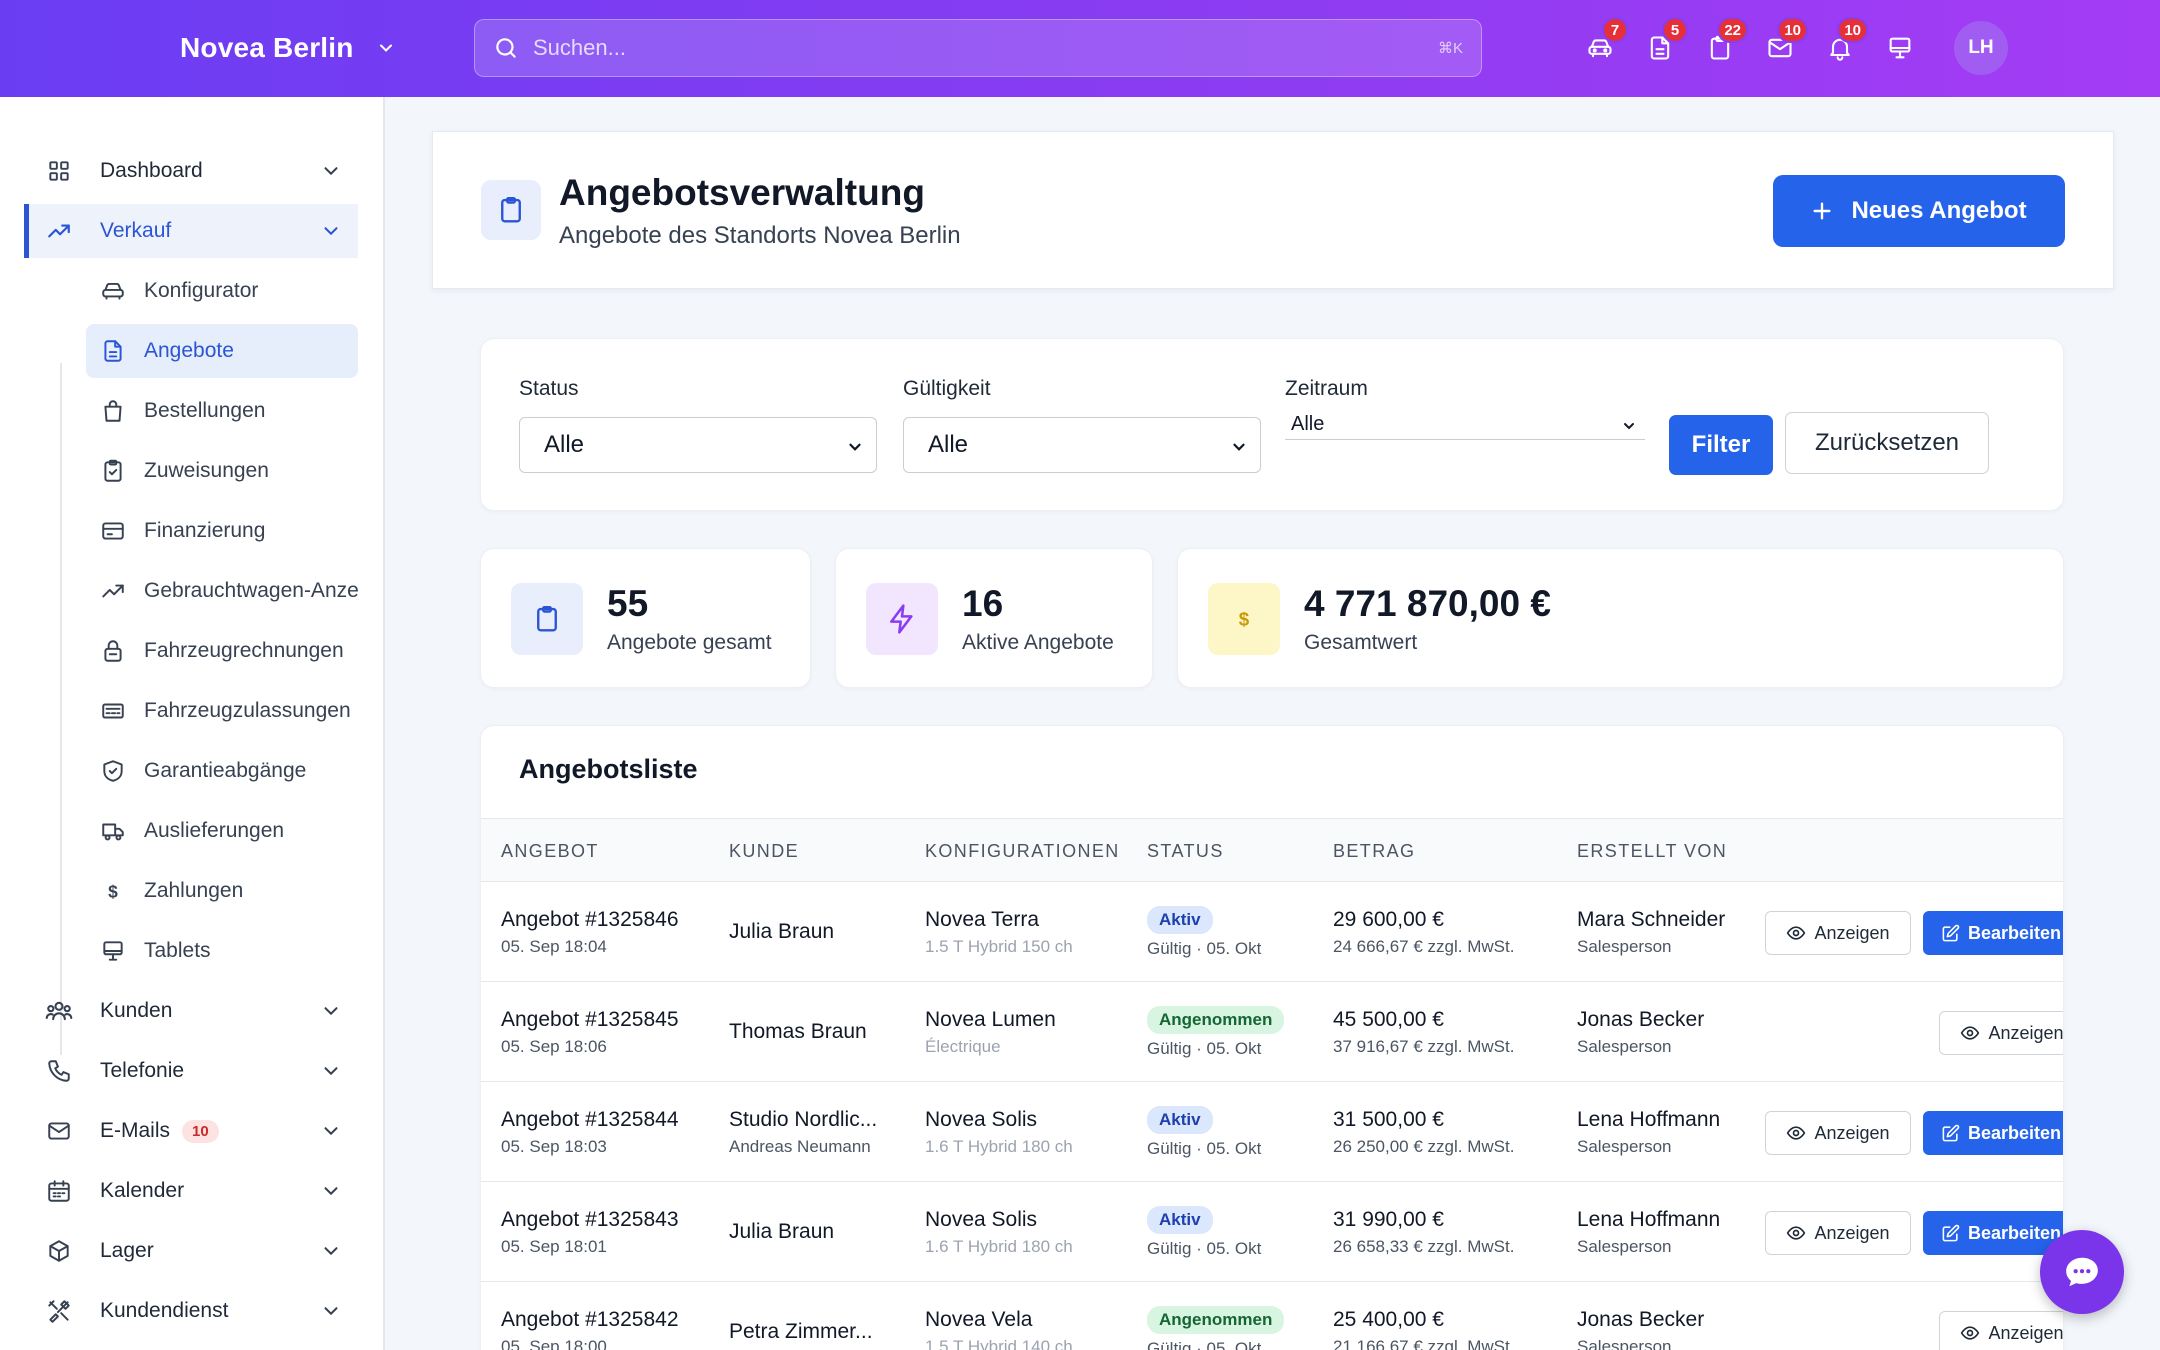 The width and height of the screenshot is (2160, 1350). Describe the element at coordinates (698, 445) in the screenshot. I see `status-select: Alle` at that location.